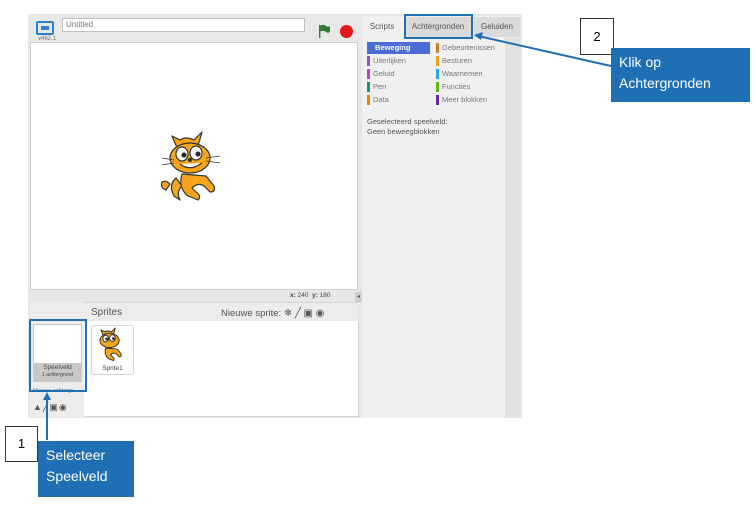 This screenshot has width=756, height=507. Describe the element at coordinates (457, 60) in the screenshot. I see `category-label: Besturen` at that location.